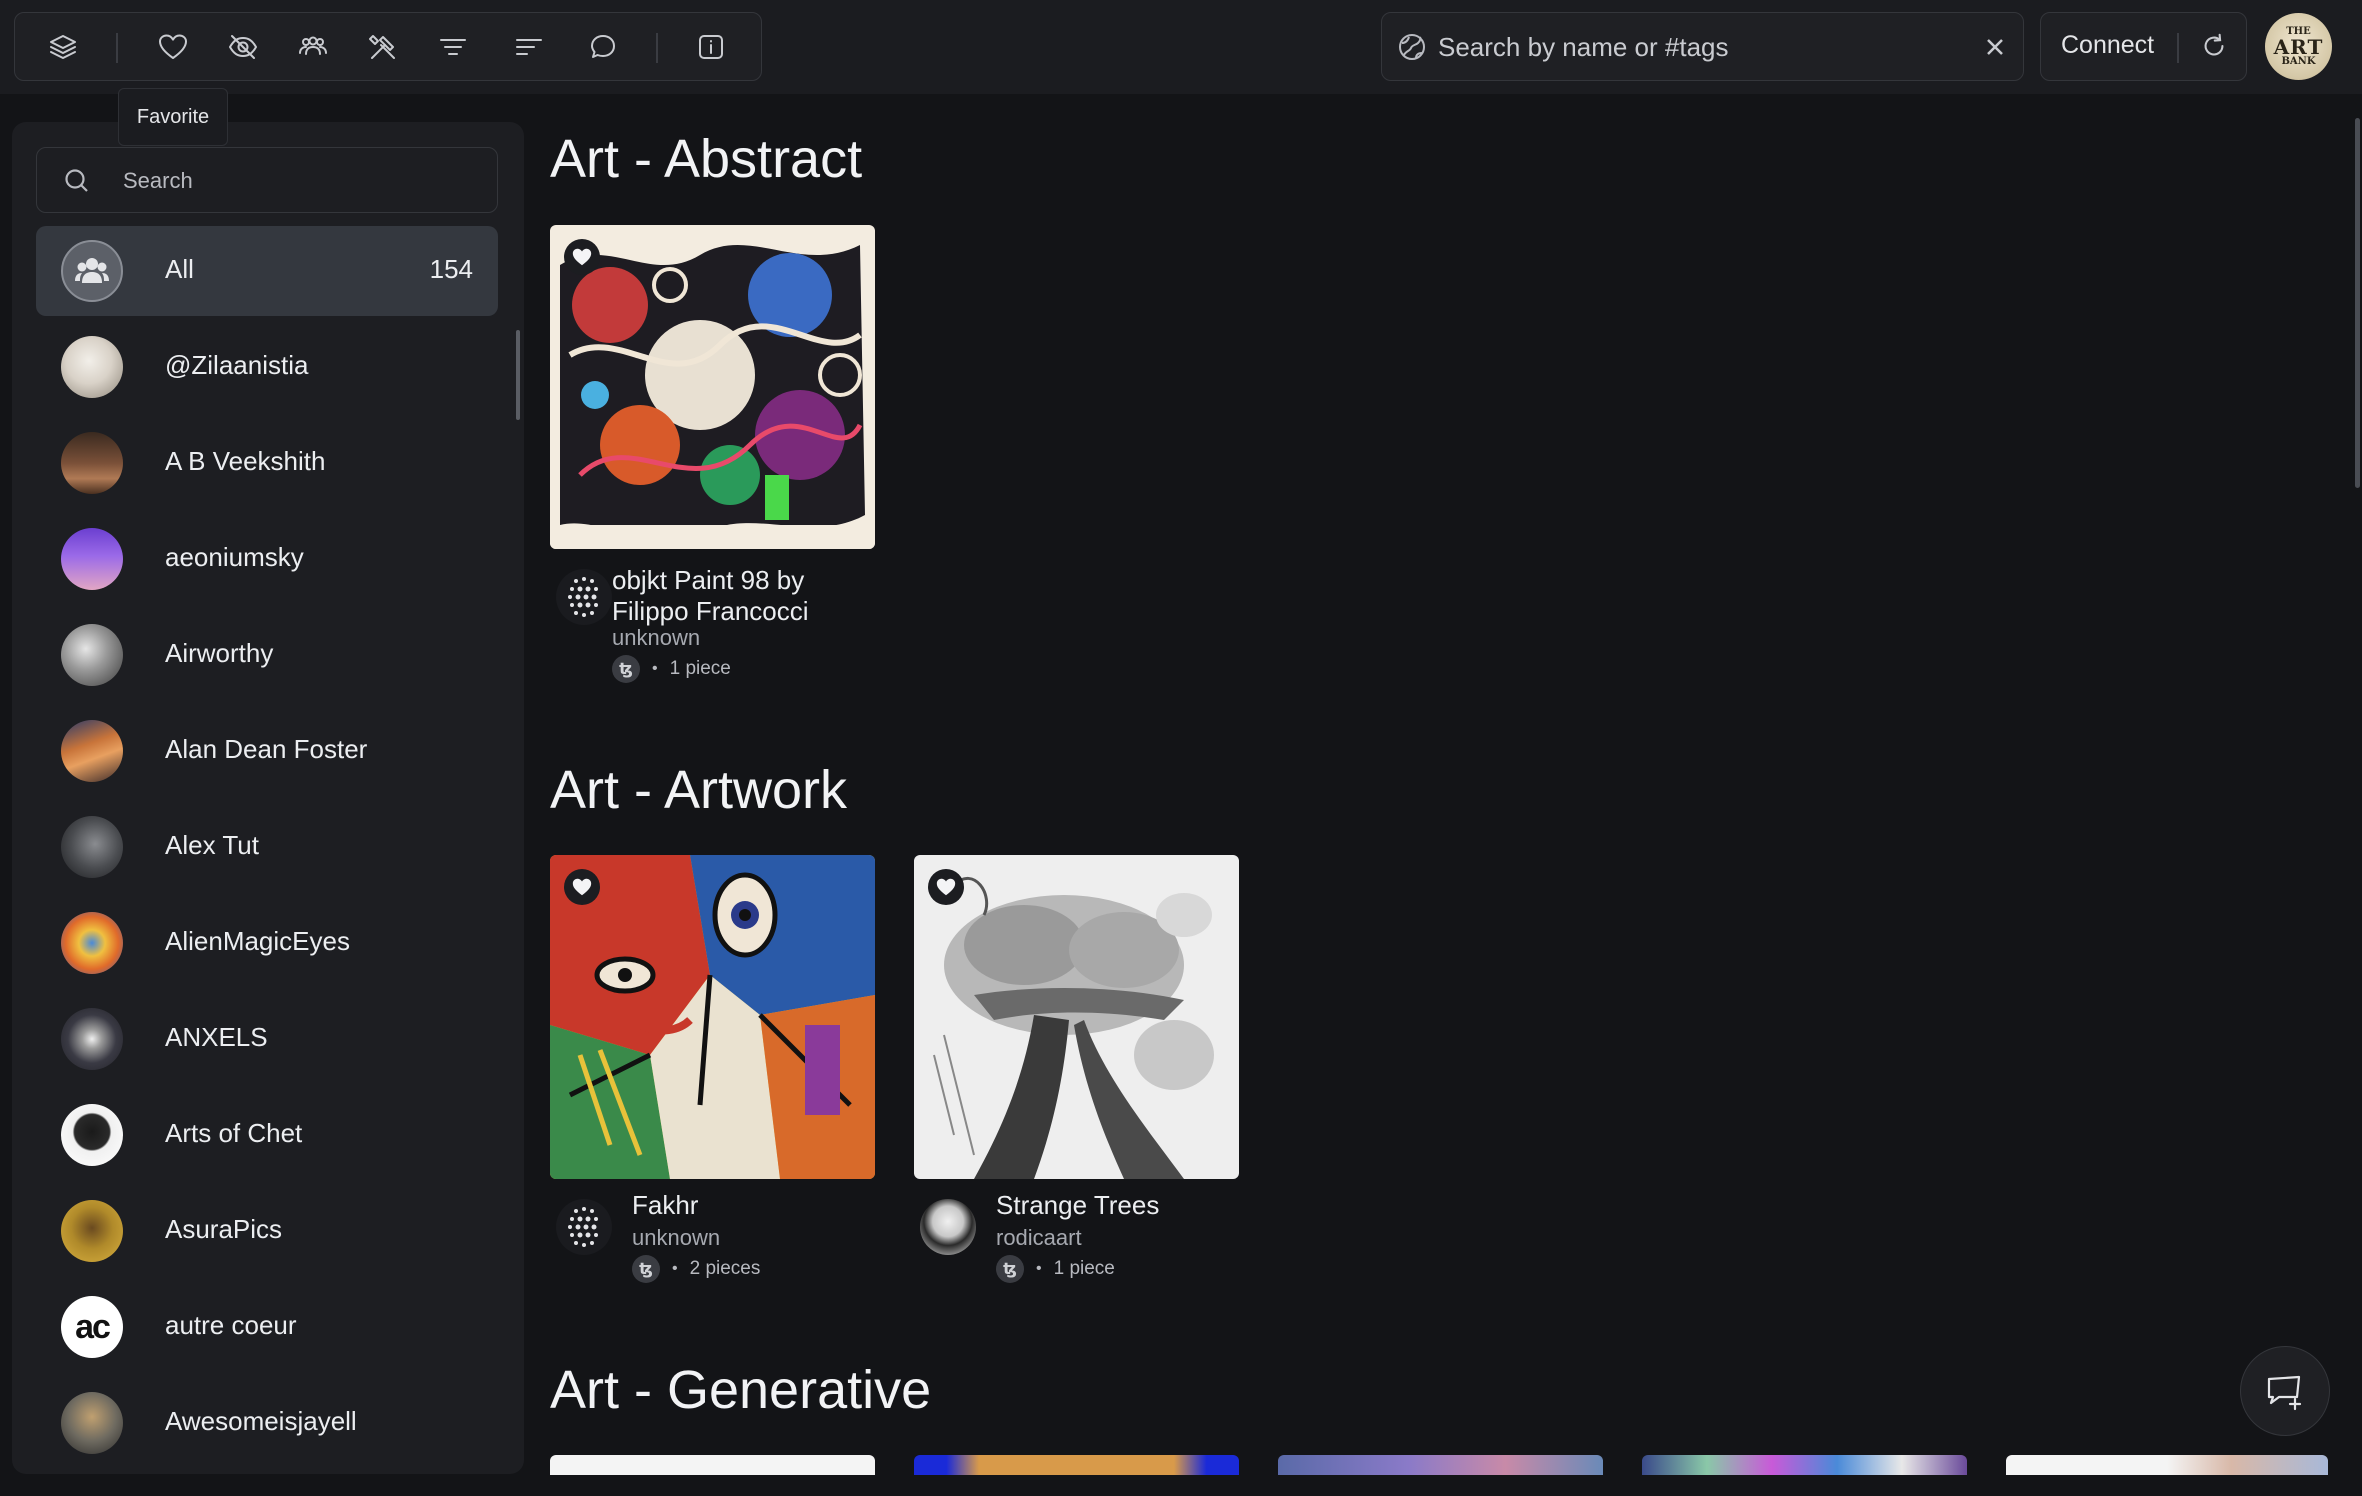 The width and height of the screenshot is (2362, 1496). I want to click on tooltip: Favorite, so click(173, 117).